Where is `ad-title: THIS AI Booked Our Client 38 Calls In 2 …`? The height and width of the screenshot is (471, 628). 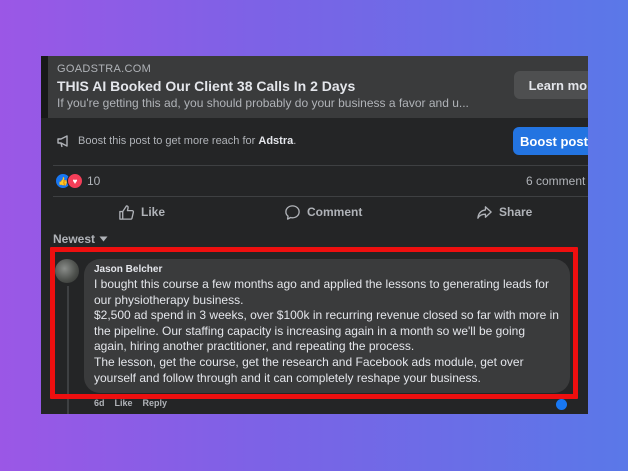
ad-title: THIS AI Booked Our Client 38 Calls In 2 … is located at coordinates (206, 86).